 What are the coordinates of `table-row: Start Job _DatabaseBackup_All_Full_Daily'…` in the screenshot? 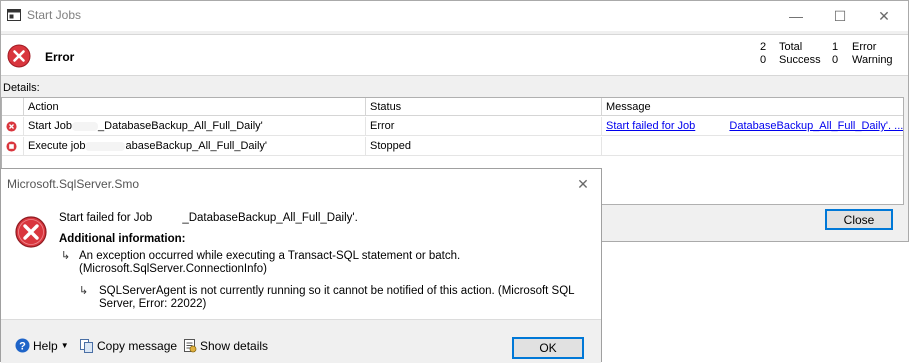 It's located at (452, 126).